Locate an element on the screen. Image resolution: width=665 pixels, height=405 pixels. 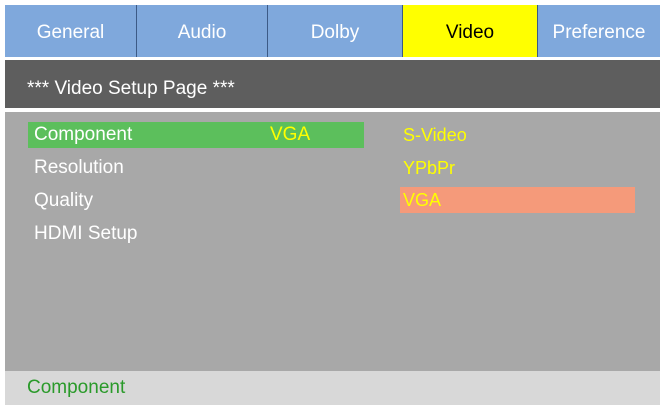
menu-item-label: Quality is located at coordinates (64, 200).